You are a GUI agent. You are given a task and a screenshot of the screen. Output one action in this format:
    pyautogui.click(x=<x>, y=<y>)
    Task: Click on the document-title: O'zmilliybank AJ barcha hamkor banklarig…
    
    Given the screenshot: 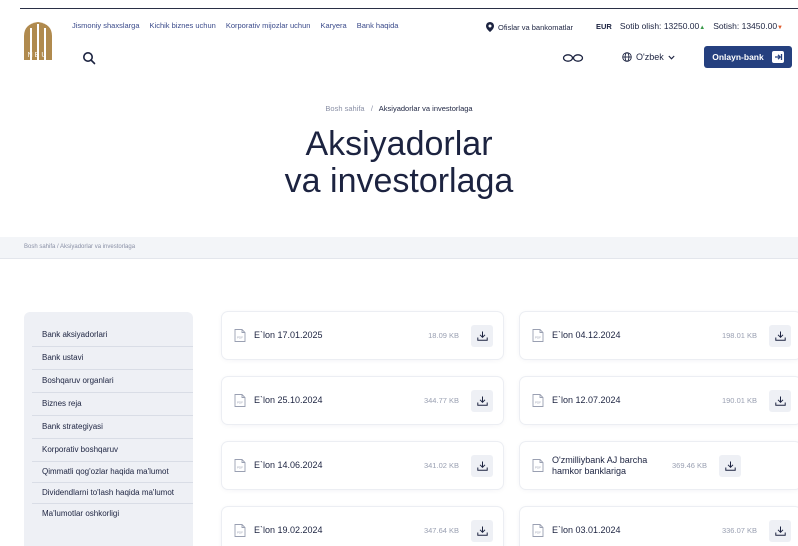 What is the action you would take?
    pyautogui.click(x=600, y=465)
    